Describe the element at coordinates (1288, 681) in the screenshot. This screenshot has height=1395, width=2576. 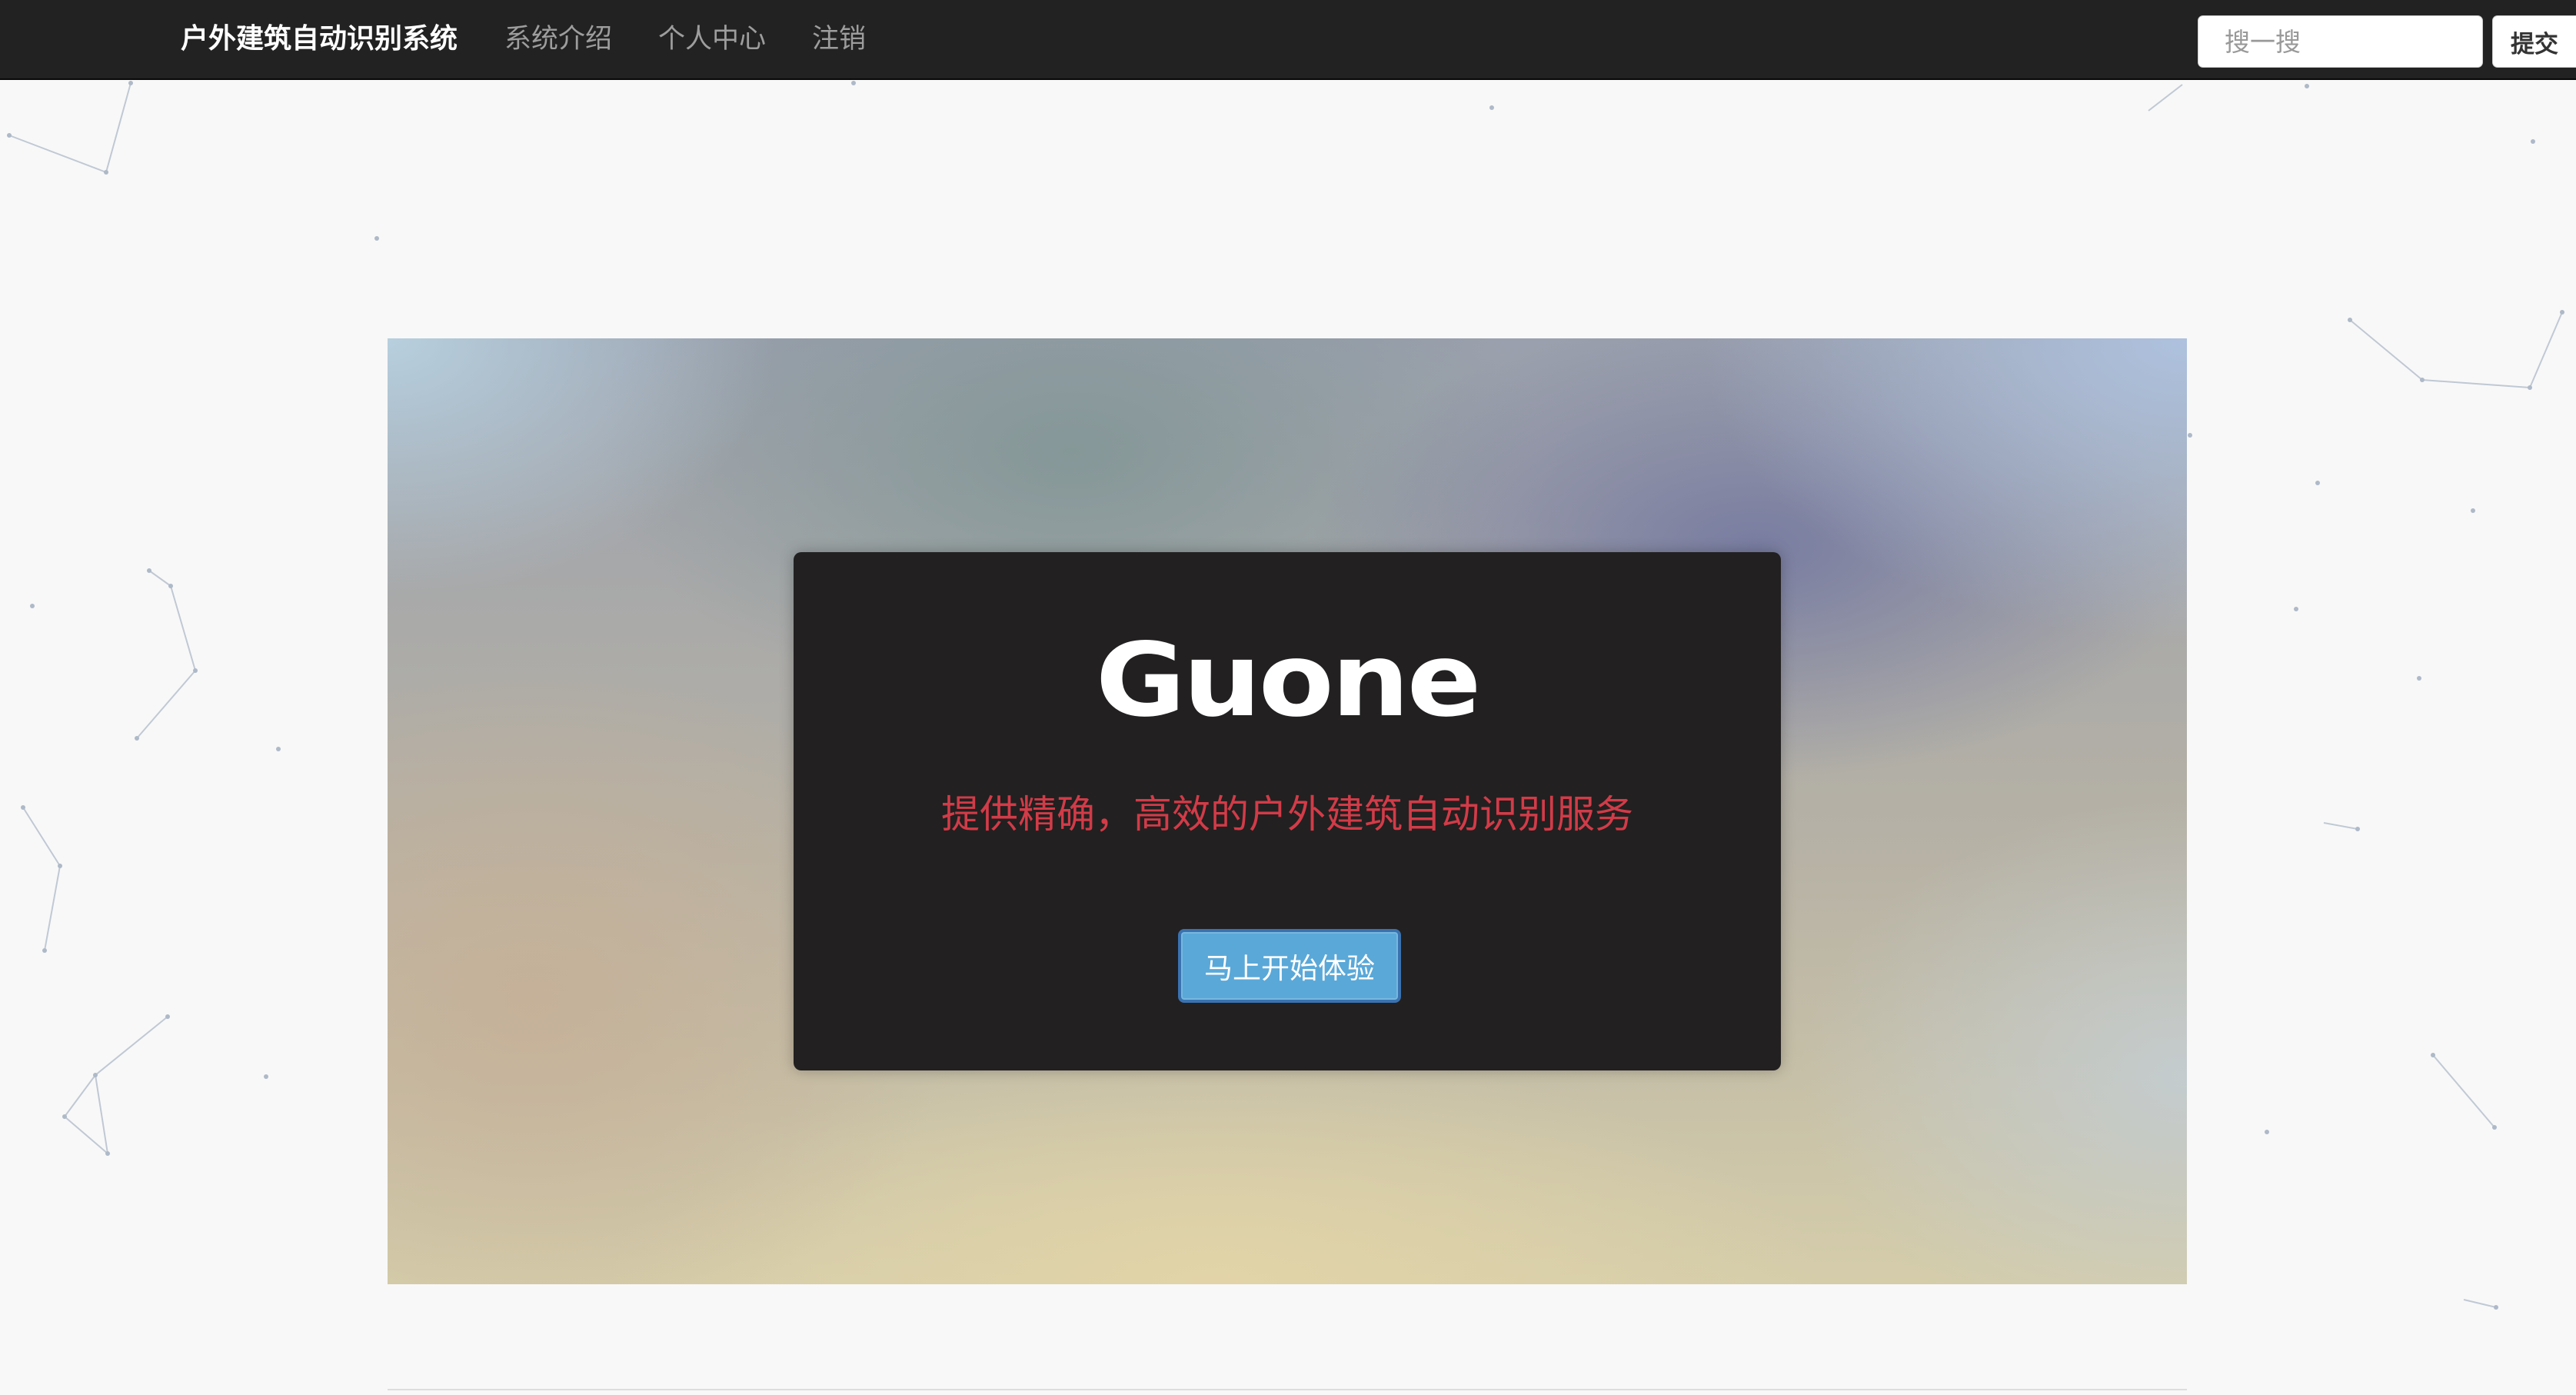
I see `hero-title: Guone` at that location.